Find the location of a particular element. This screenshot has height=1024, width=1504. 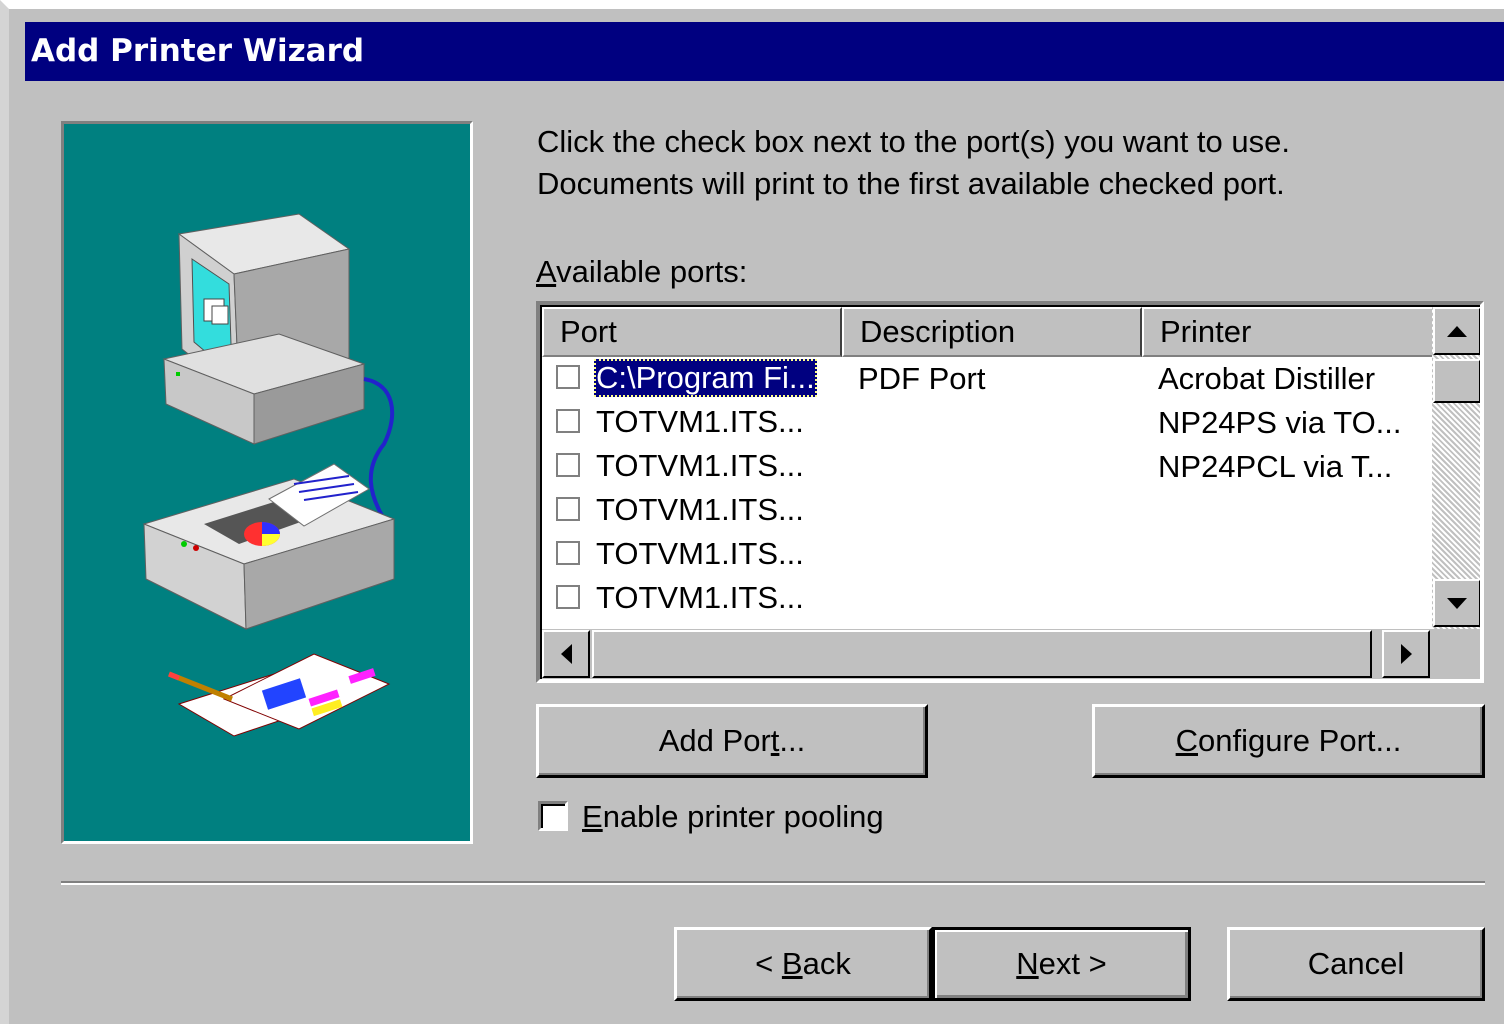

scroll-left-button is located at coordinates (566, 654).